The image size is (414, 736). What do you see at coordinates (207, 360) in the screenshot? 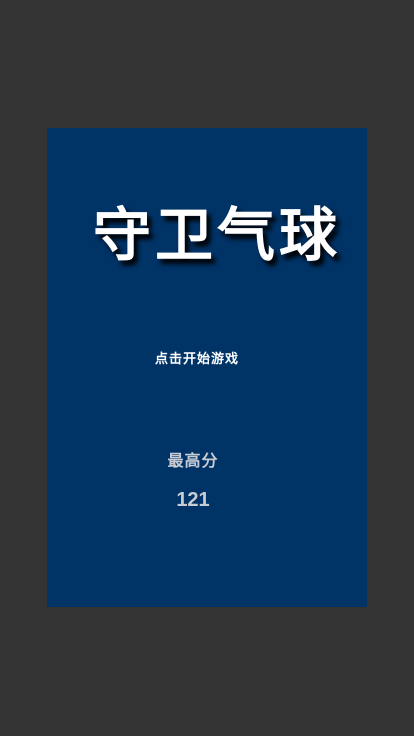
I see `start-game-button: 点击开始游戏` at bounding box center [207, 360].